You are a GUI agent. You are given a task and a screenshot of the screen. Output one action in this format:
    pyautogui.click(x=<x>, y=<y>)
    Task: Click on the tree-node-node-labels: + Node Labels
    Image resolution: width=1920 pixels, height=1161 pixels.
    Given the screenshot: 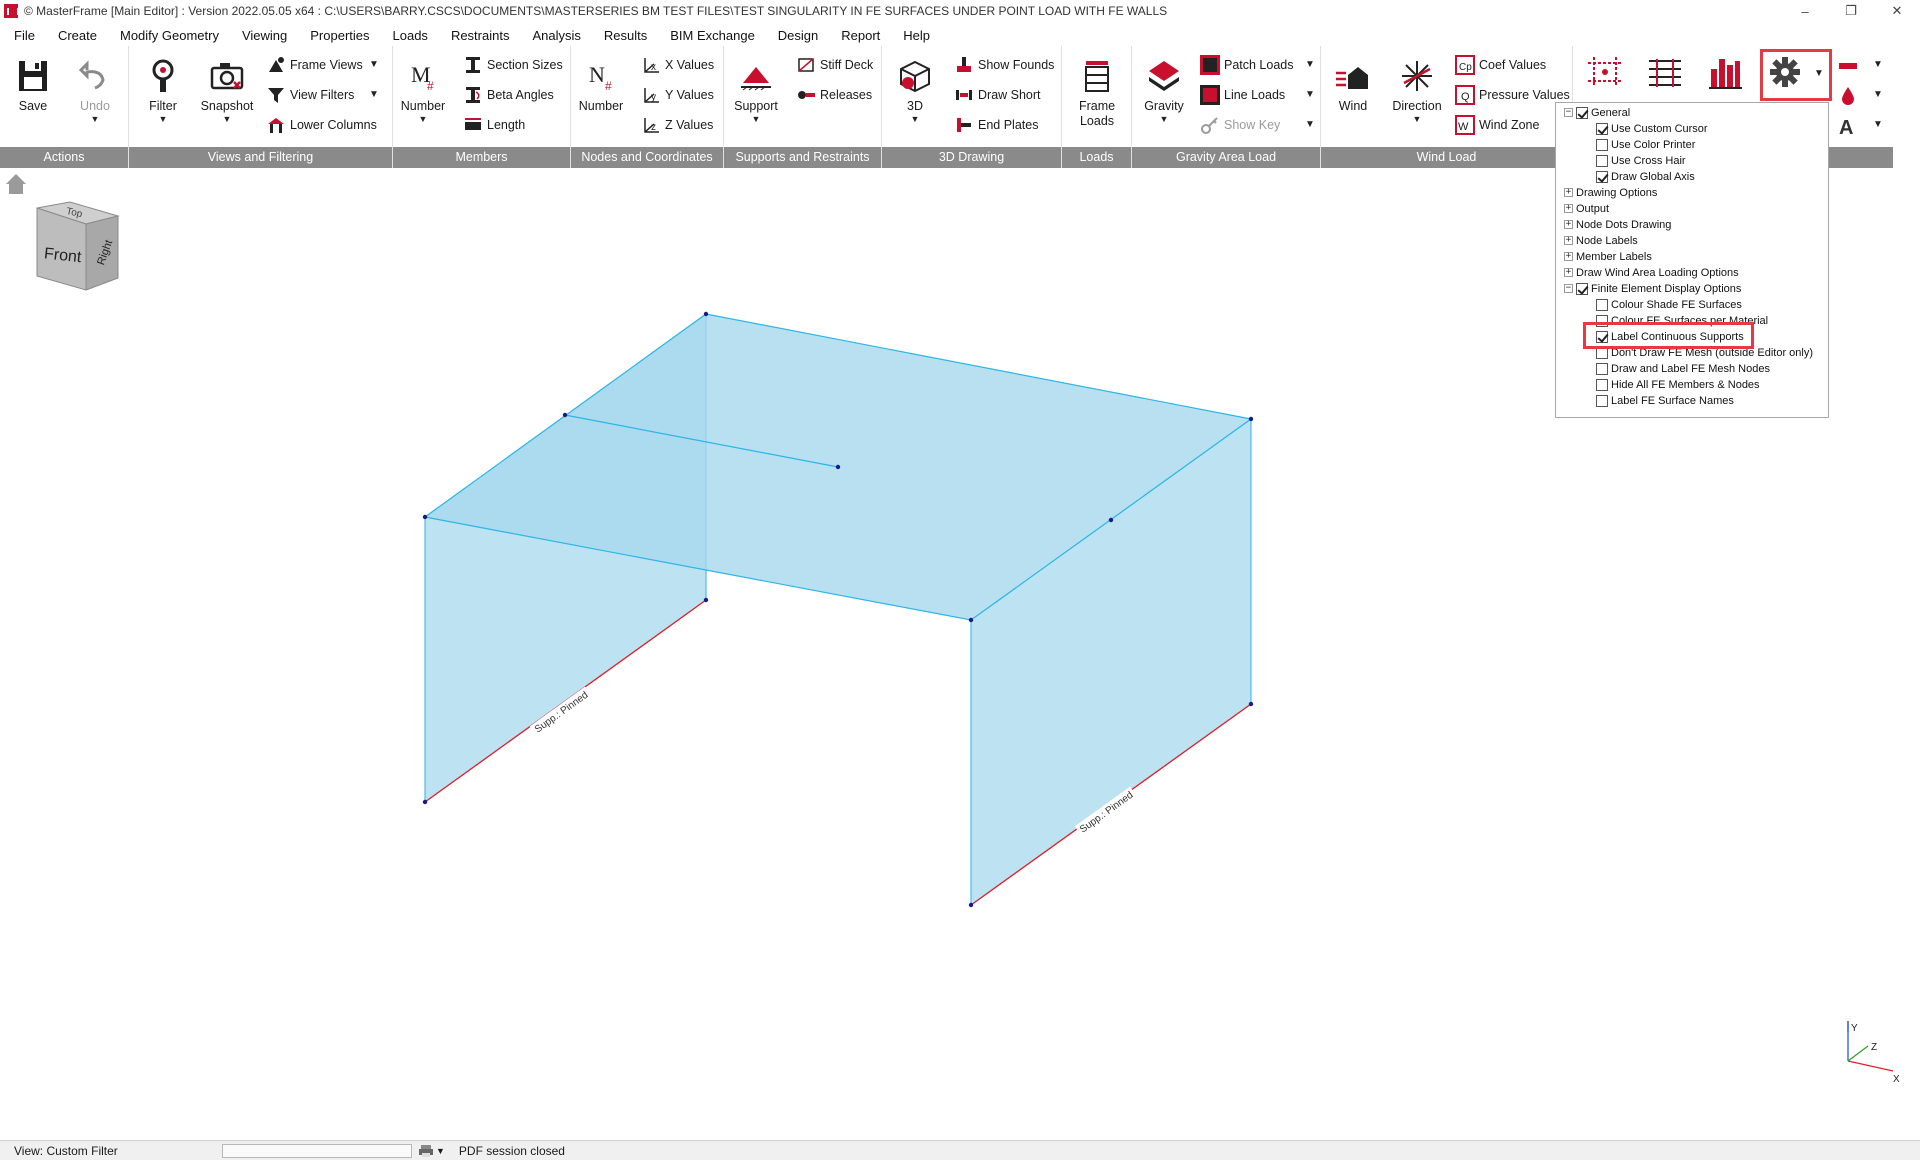 What is the action you would take?
    pyautogui.click(x=1601, y=240)
    